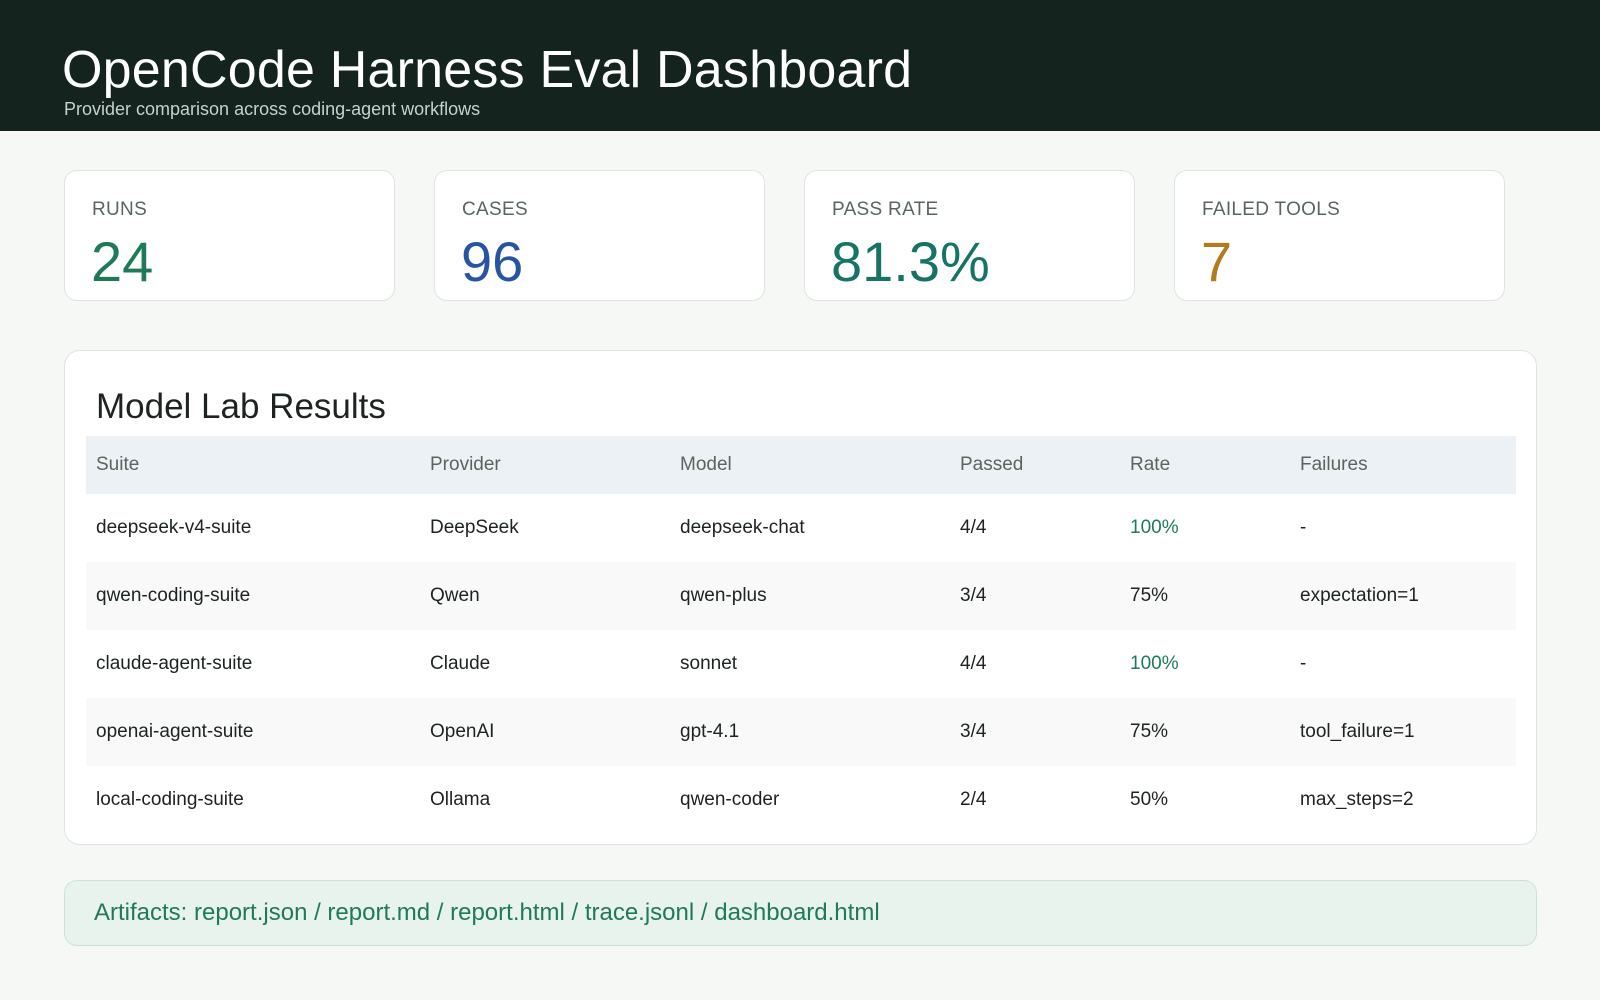 This screenshot has width=1600, height=1000. I want to click on stat-value: 81.3%, so click(910, 261).